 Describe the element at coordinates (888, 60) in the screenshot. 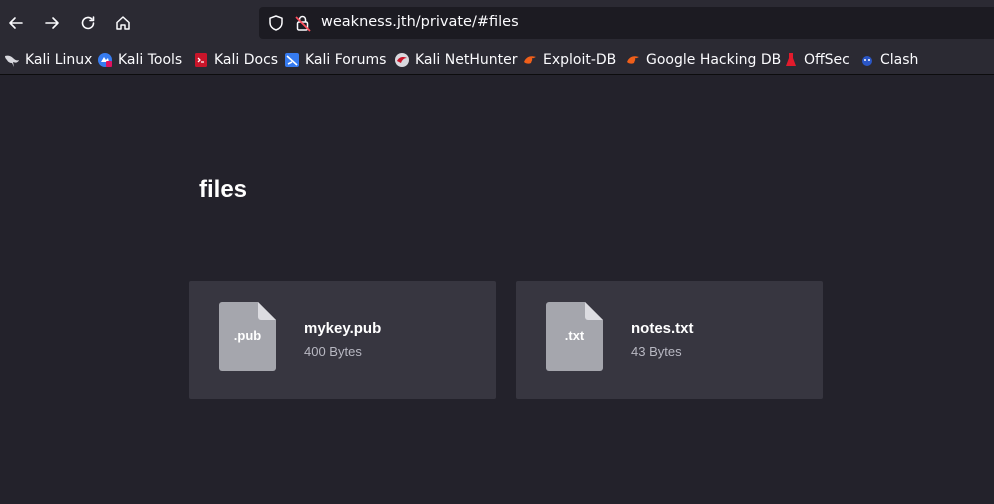

I see `bookmark-clash: Clash` at that location.